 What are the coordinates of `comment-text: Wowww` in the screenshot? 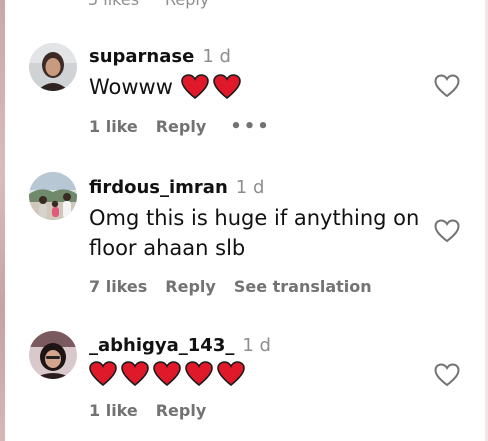 It's located at (259, 87).